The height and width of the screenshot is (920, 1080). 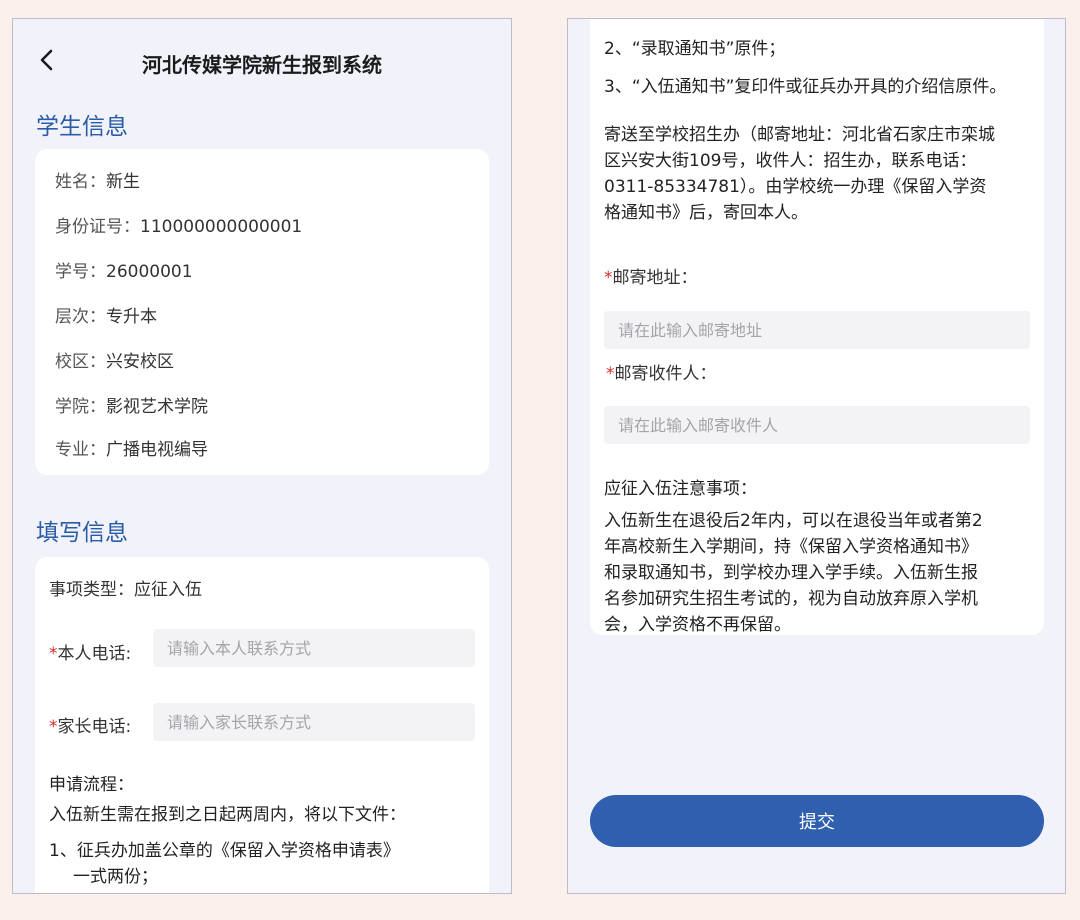 What do you see at coordinates (680, 489) in the screenshot?
I see `notes-title: 应征入伍注意事项：` at bounding box center [680, 489].